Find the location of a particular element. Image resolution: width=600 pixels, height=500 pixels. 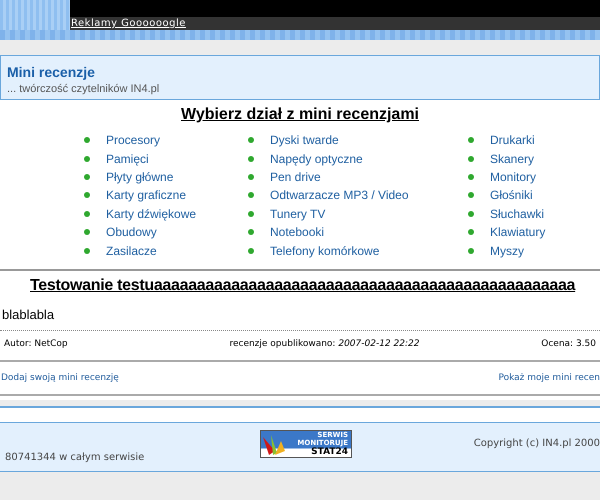

category-link: Monitory is located at coordinates (513, 177).